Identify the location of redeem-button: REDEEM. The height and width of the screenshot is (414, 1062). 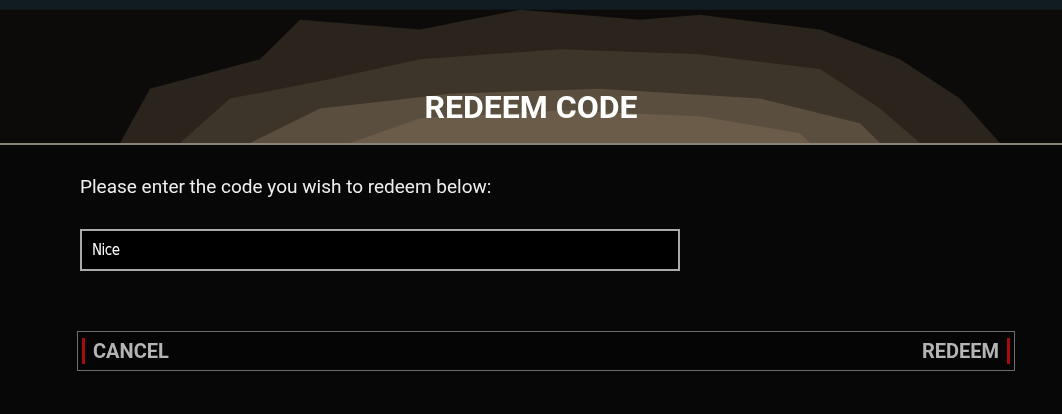
(965, 351).